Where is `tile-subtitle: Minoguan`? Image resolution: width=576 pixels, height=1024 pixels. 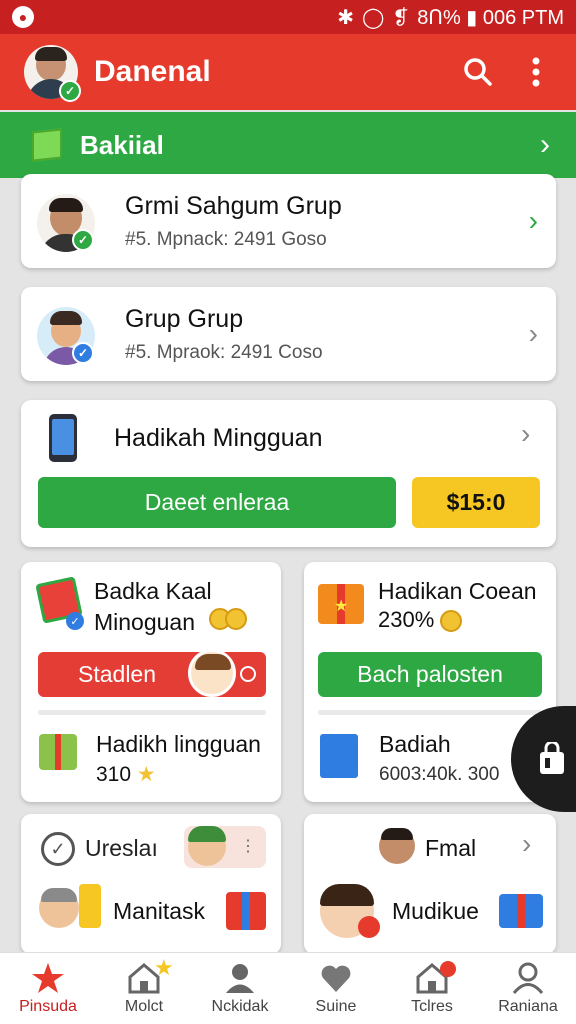
tile-subtitle: Minoguan is located at coordinates (145, 622).